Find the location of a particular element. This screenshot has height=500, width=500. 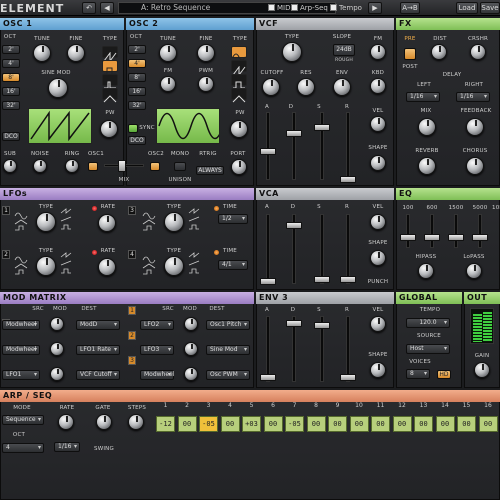

mixer-osc1-button is located at coordinates (93, 166).